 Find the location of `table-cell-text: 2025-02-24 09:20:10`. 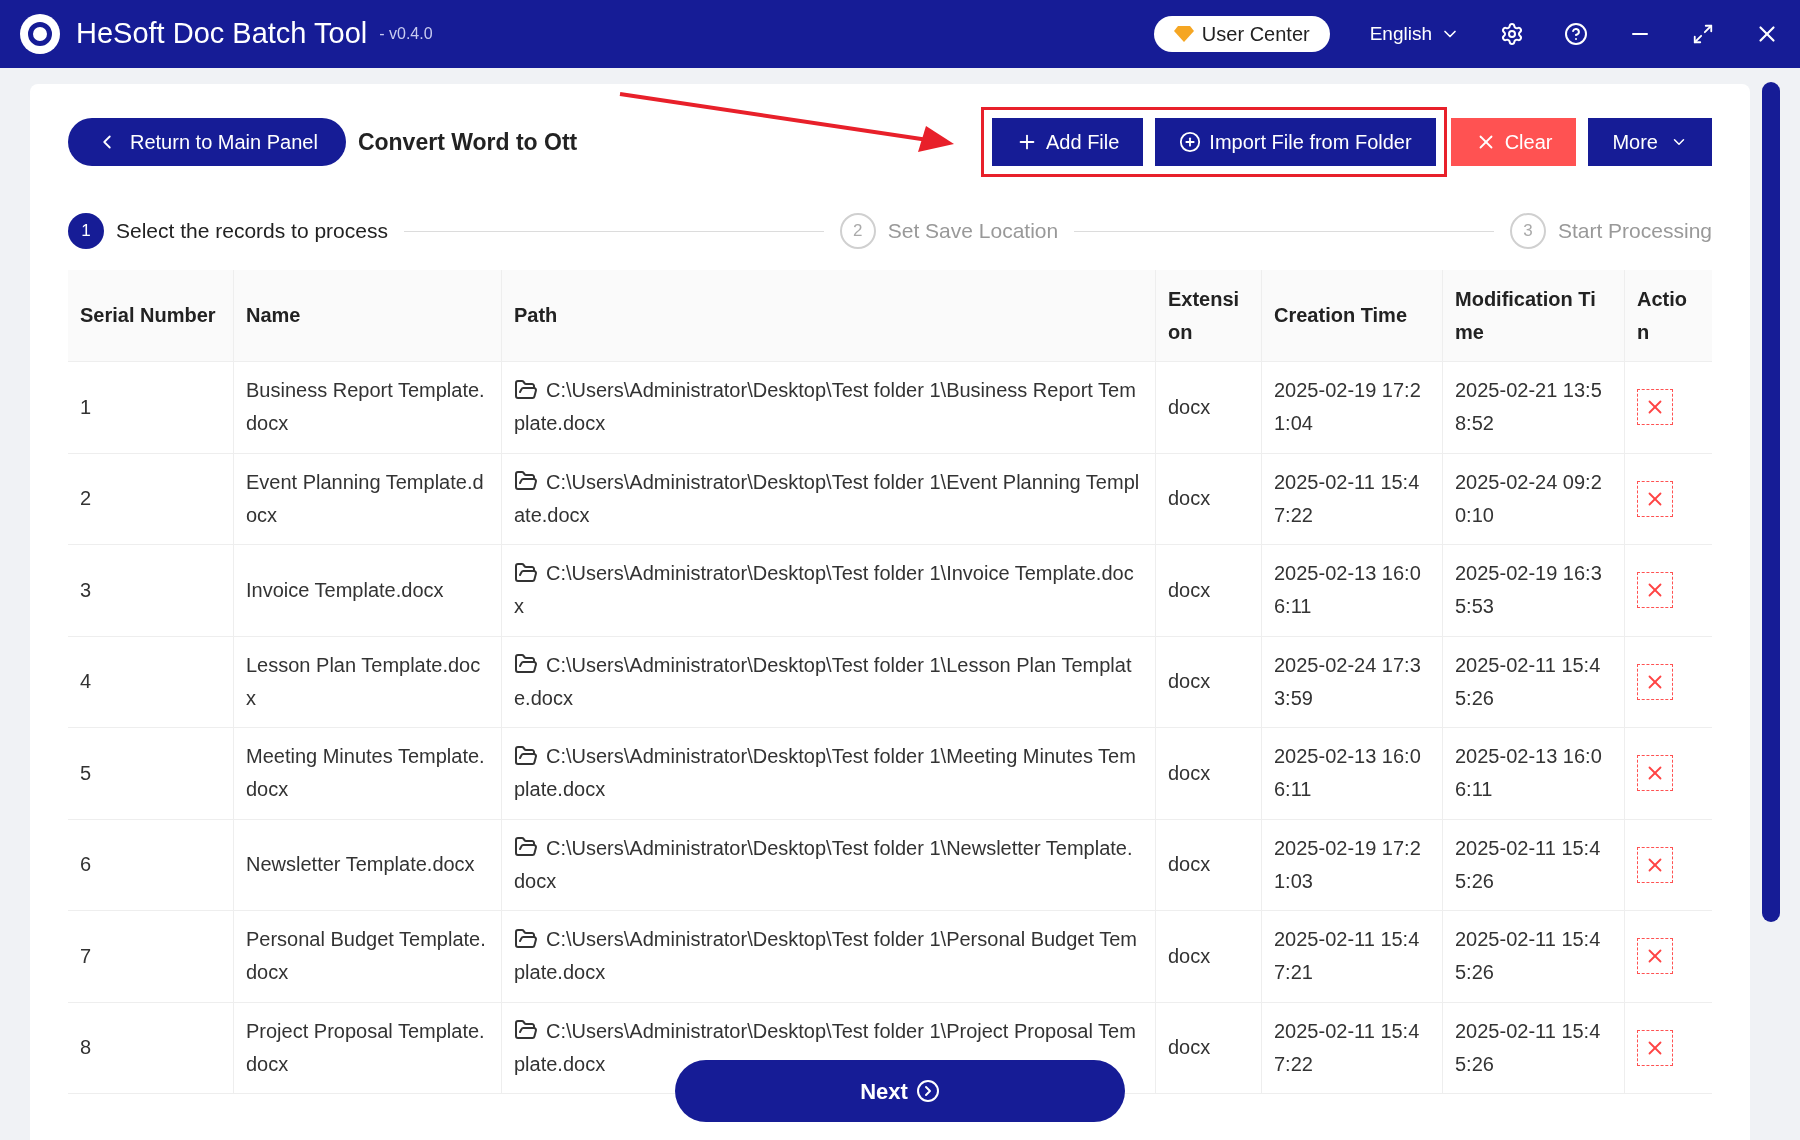

table-cell-text: 2025-02-24 09:20:10 is located at coordinates (1529, 498).